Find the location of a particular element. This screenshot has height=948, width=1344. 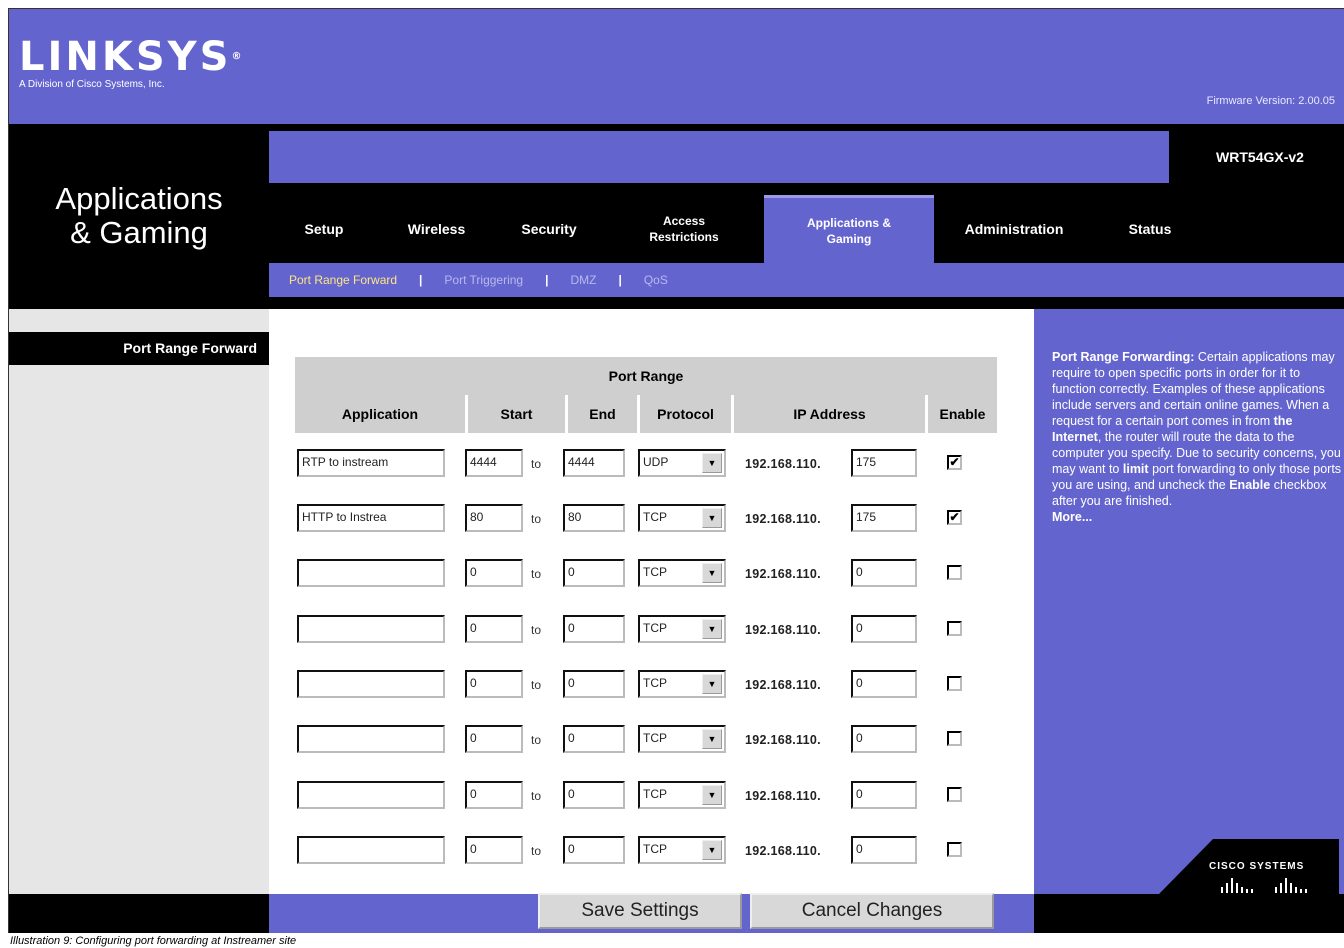

subtab-dmz: DMZ is located at coordinates (583, 280).